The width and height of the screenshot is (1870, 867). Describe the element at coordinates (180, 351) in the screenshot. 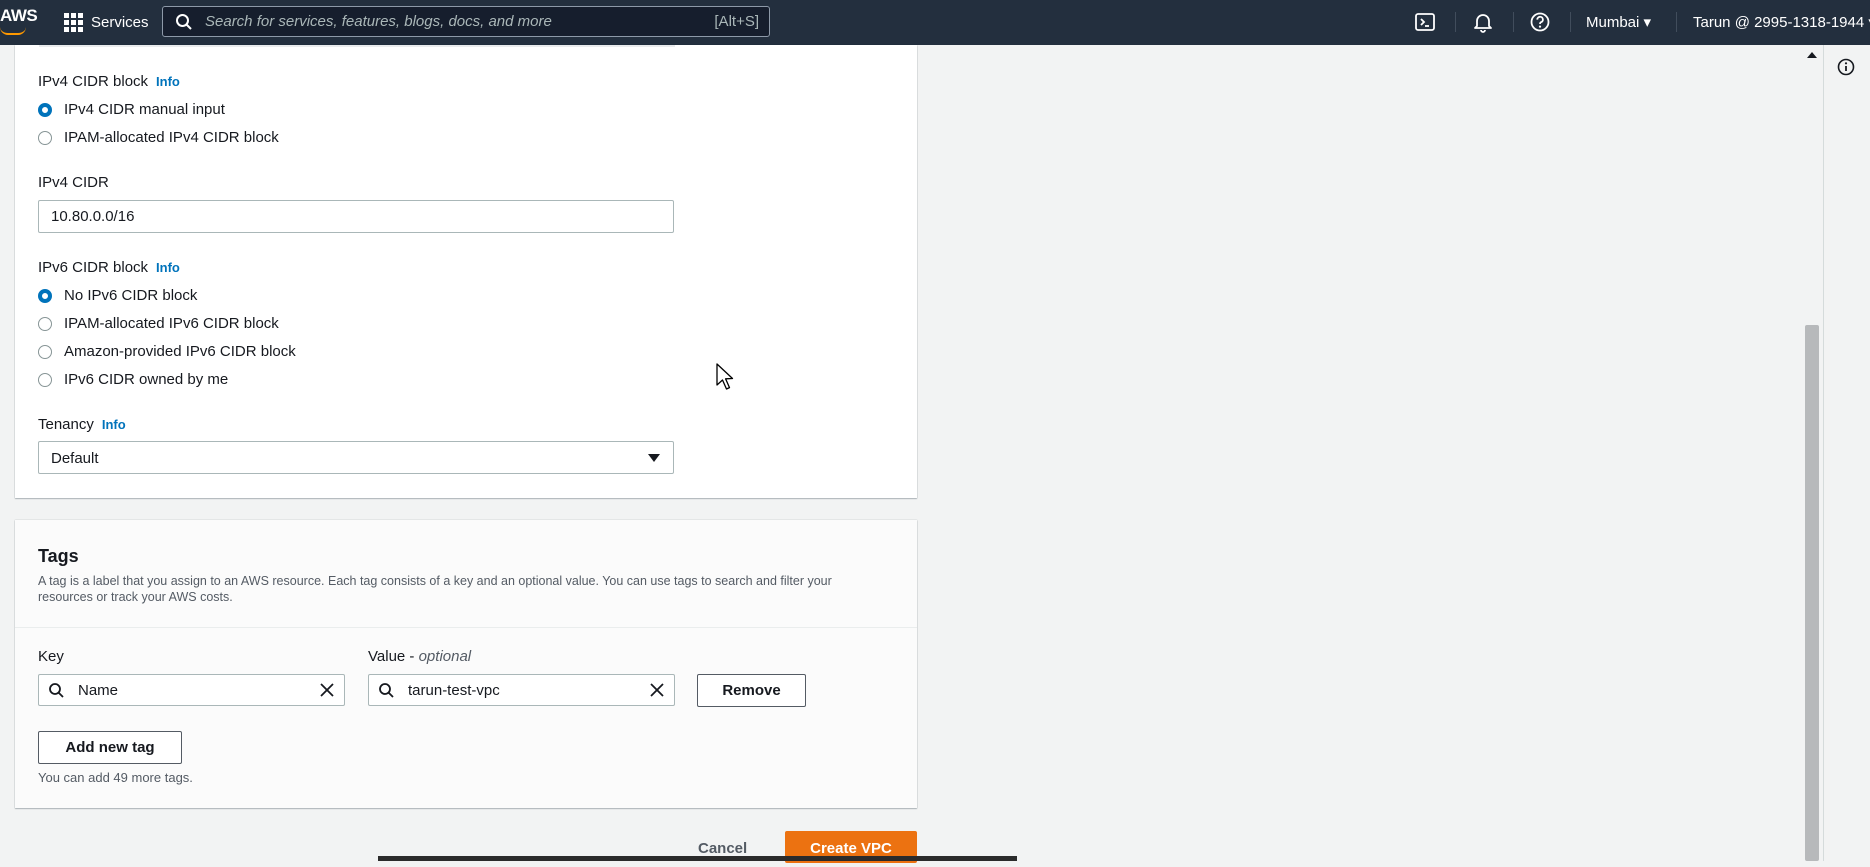

I see `radio-label: Amazon-provided IPv6 CIDR block` at that location.